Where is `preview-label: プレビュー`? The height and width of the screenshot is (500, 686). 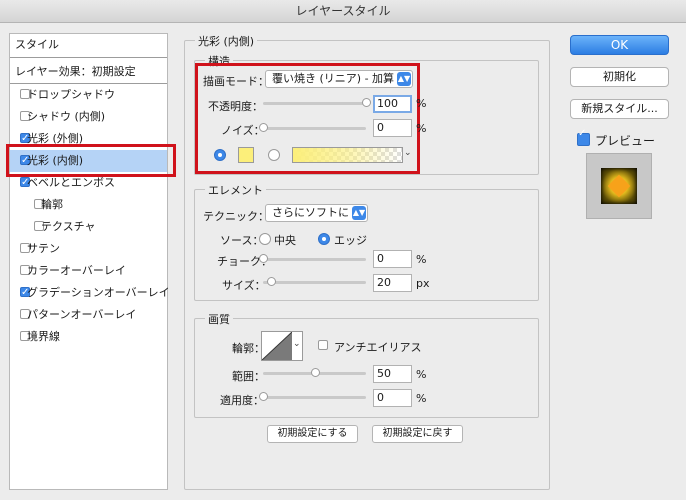 preview-label: プレビュー is located at coordinates (625, 141).